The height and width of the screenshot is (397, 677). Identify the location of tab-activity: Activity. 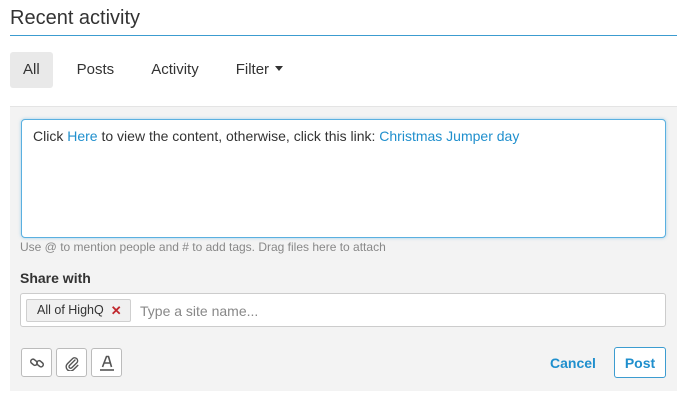
(175, 70).